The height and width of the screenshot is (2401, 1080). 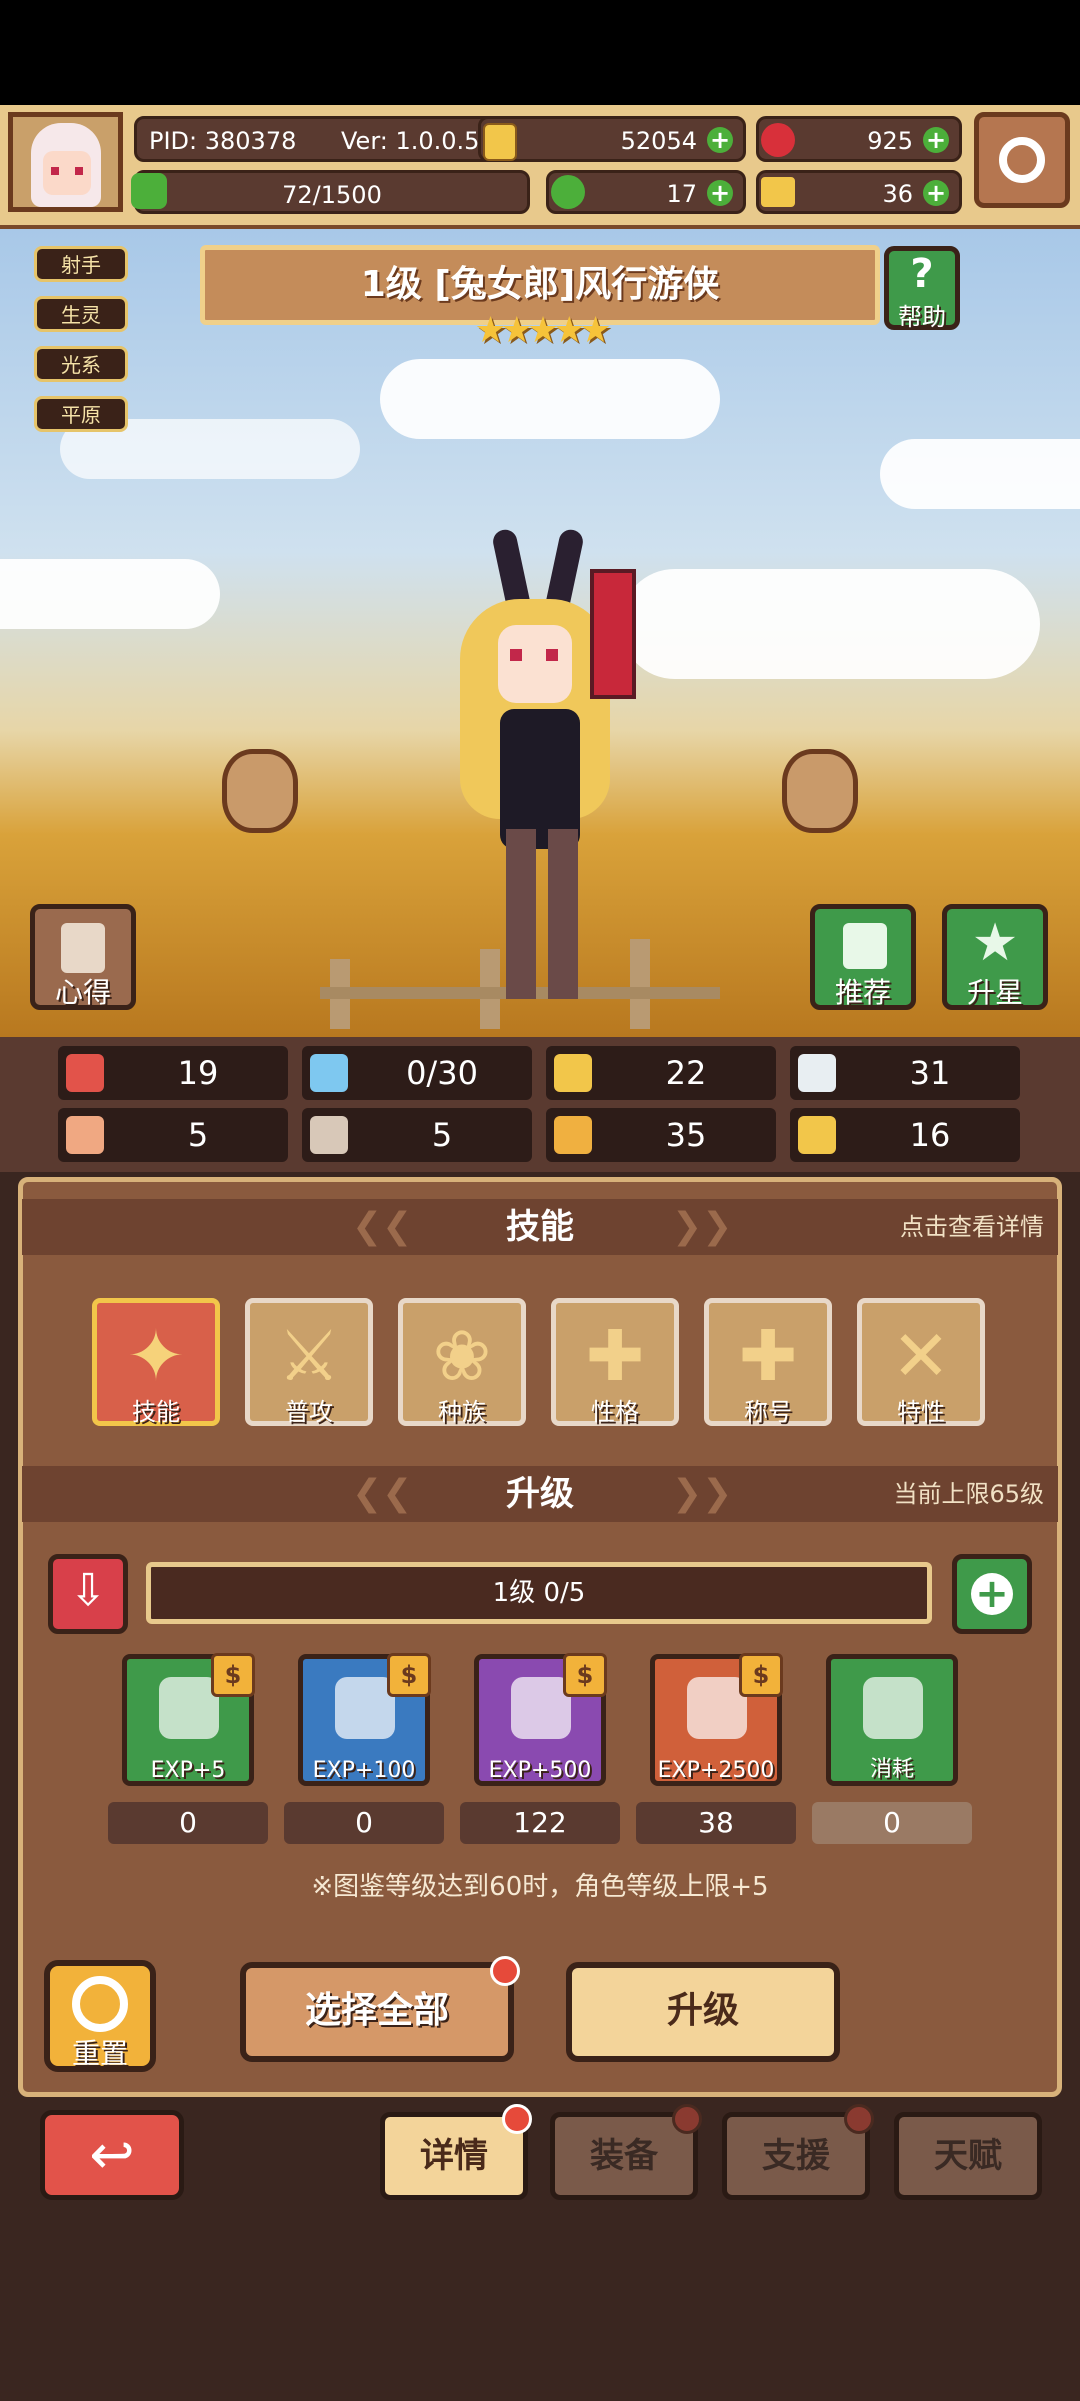 What do you see at coordinates (100, 2004) in the screenshot?
I see `reset-icon` at bounding box center [100, 2004].